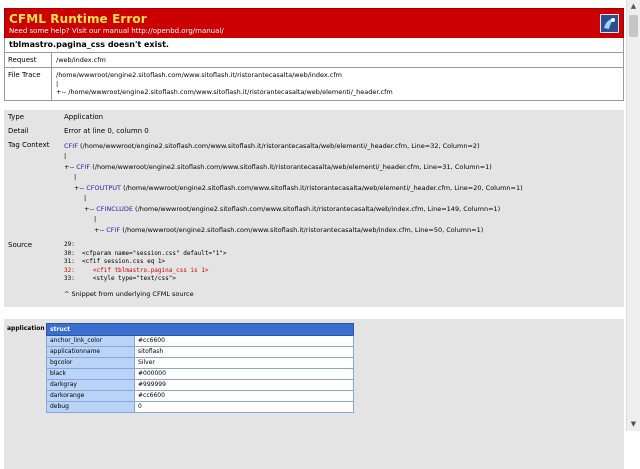 The image size is (640, 469). What do you see at coordinates (28, 84) in the screenshot?
I see `filetrace-label: File Trace` at bounding box center [28, 84].